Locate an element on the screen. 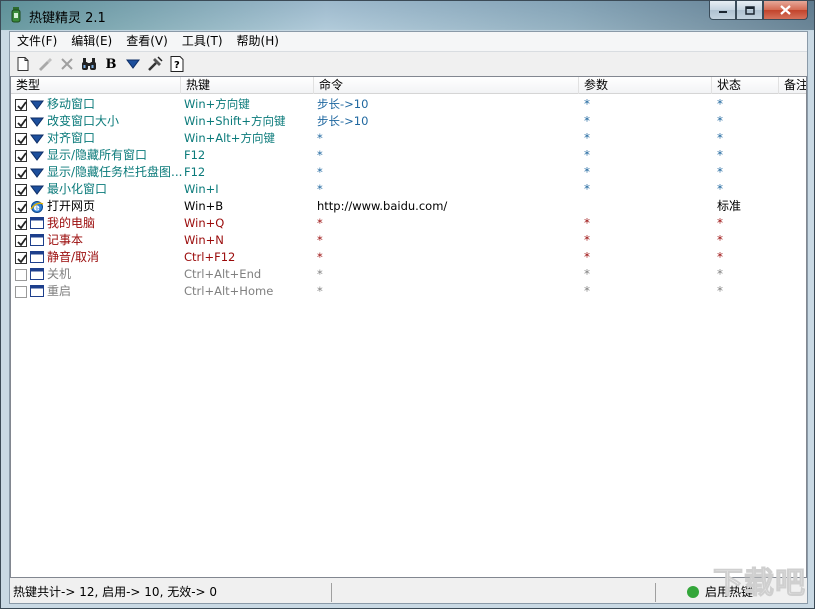  column-header-status: 状态 is located at coordinates (745, 85).